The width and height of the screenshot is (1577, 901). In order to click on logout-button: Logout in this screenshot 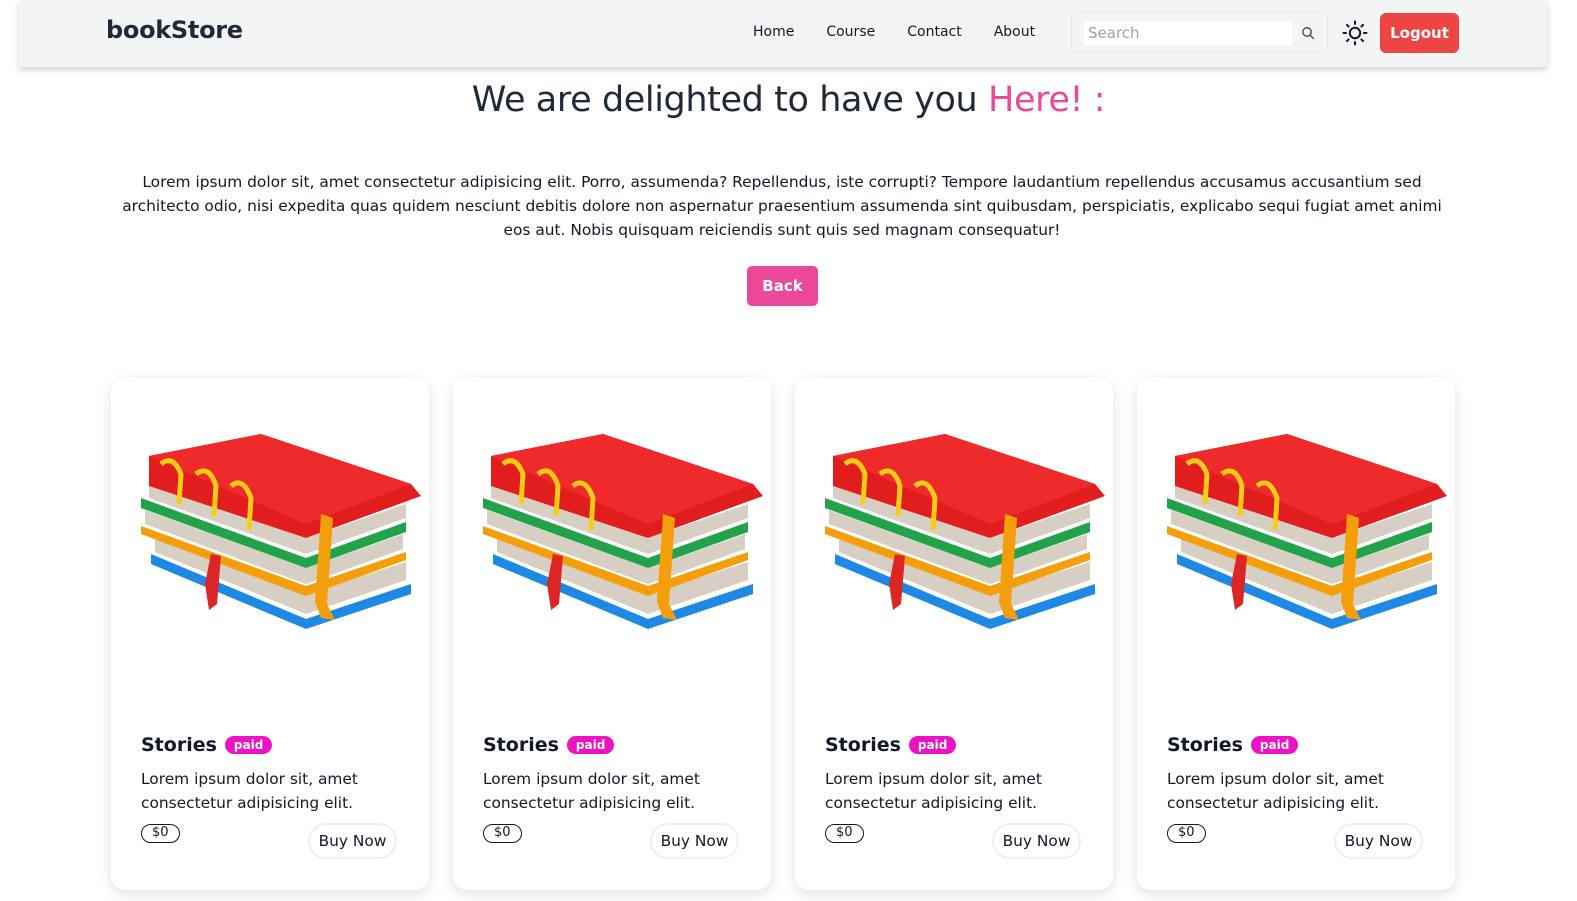, I will do `click(1419, 33)`.